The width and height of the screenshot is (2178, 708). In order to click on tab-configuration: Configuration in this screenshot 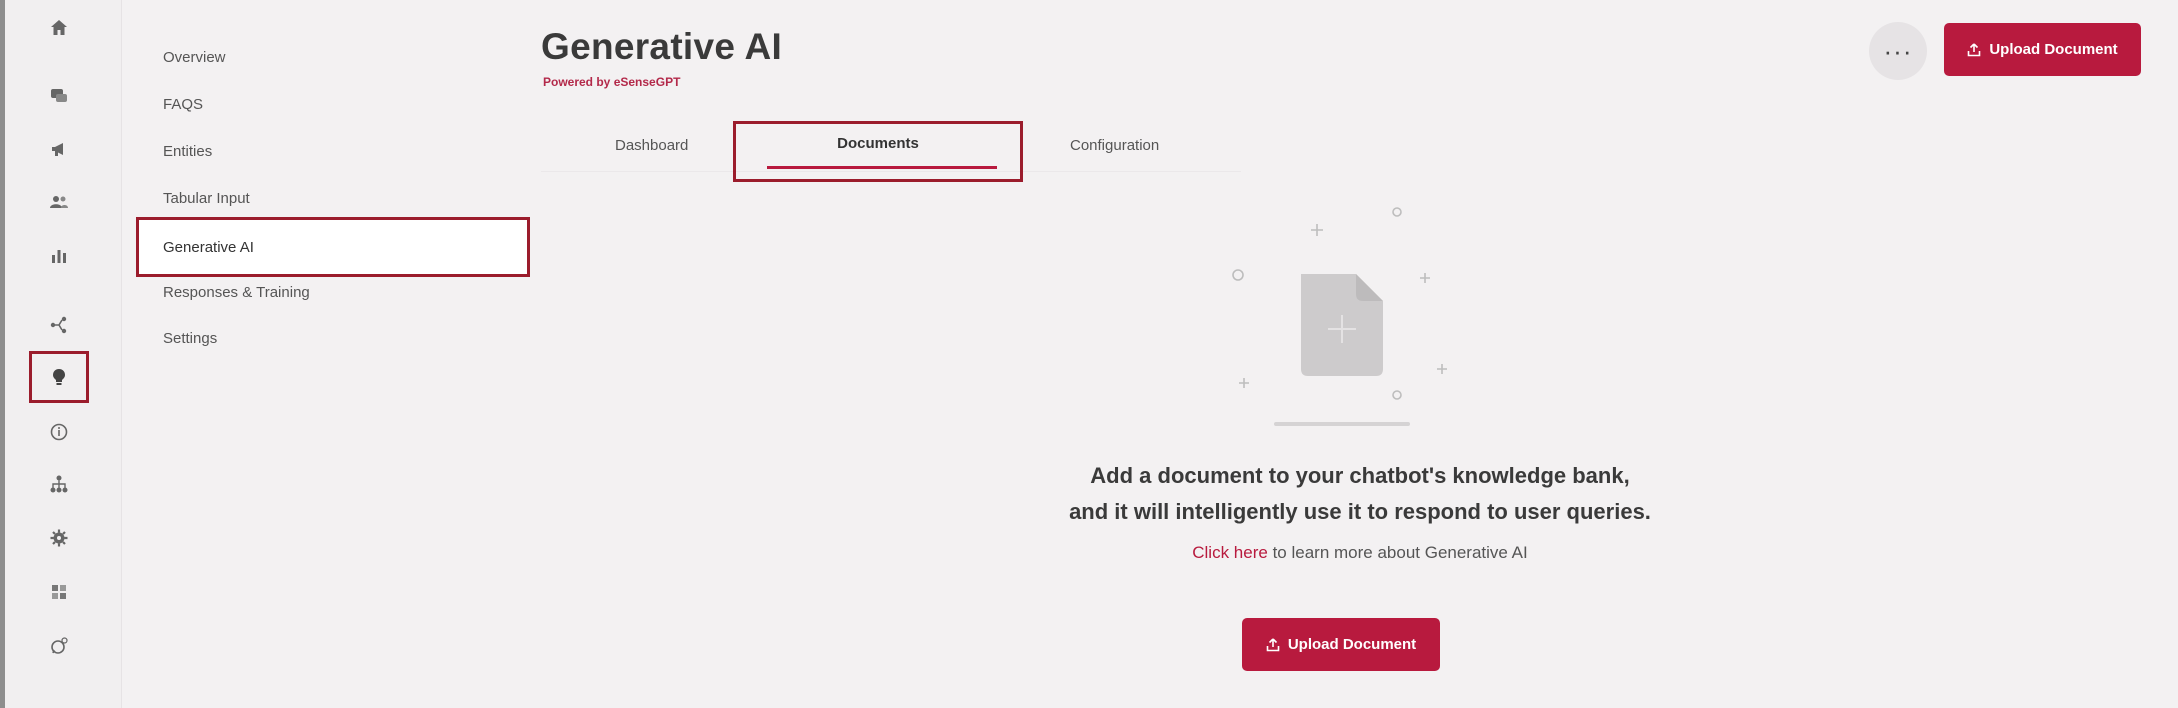, I will do `click(1114, 146)`.